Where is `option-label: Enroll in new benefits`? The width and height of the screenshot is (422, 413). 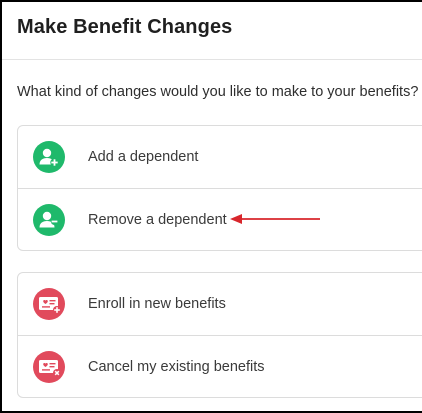 option-label: Enroll in new benefits is located at coordinates (157, 304).